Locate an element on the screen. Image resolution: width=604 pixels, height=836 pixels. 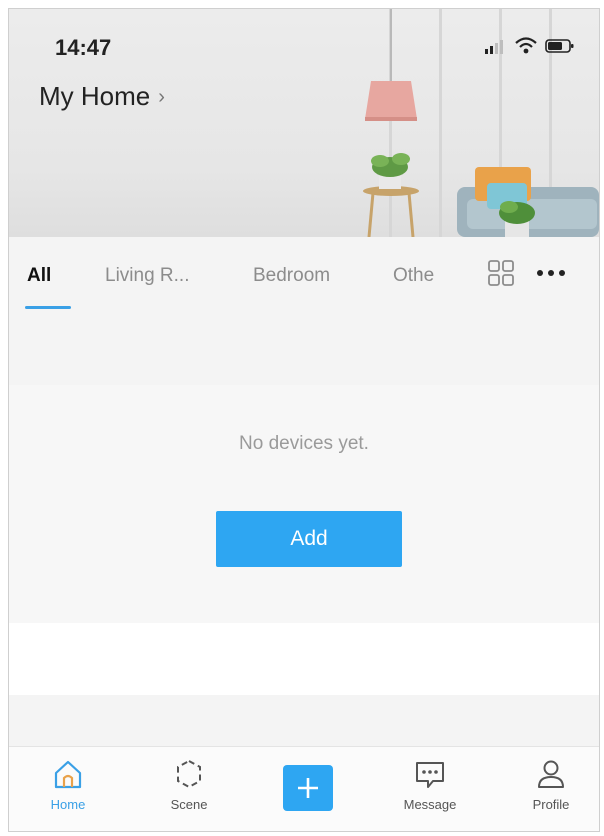
active-tab-indicator is located at coordinates (48, 307).